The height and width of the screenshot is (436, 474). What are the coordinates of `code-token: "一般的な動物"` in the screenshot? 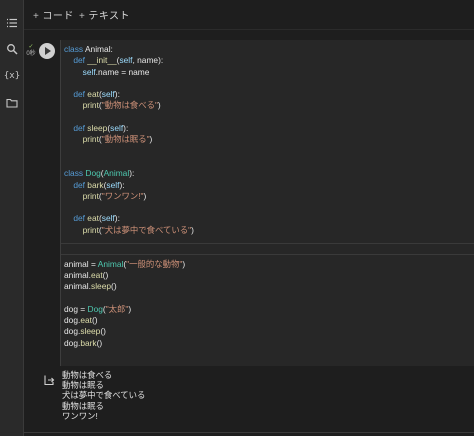 It's located at (154, 263).